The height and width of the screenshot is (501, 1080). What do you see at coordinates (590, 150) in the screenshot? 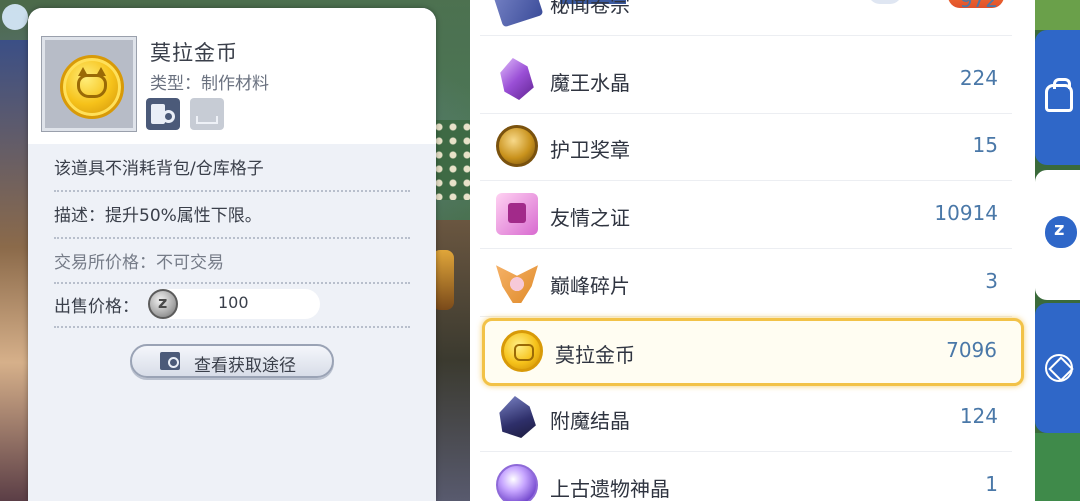
I see `inventory-item-name: 护卫奖章` at bounding box center [590, 150].